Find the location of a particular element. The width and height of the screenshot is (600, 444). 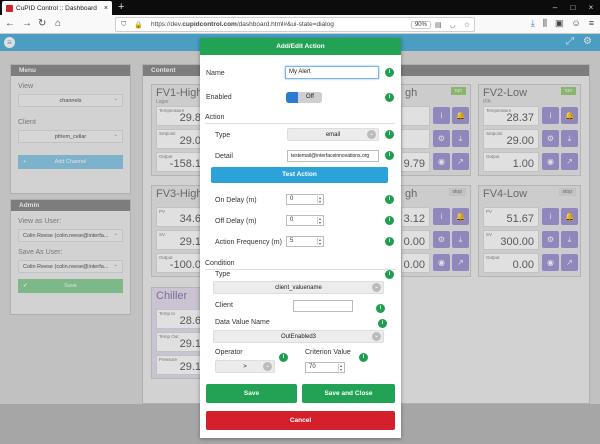

off-delay-label: Off Delay (m) is located at coordinates (236, 221).